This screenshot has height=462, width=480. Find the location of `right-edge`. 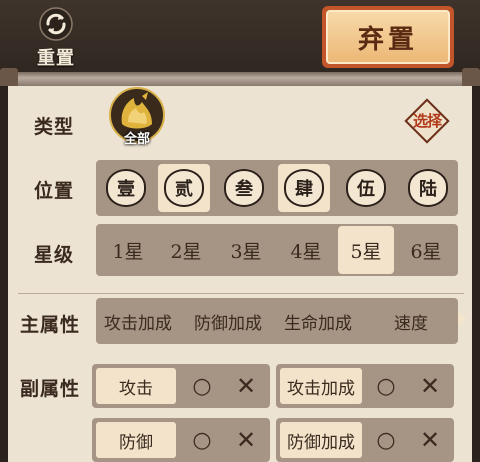

right-edge is located at coordinates (476, 274).